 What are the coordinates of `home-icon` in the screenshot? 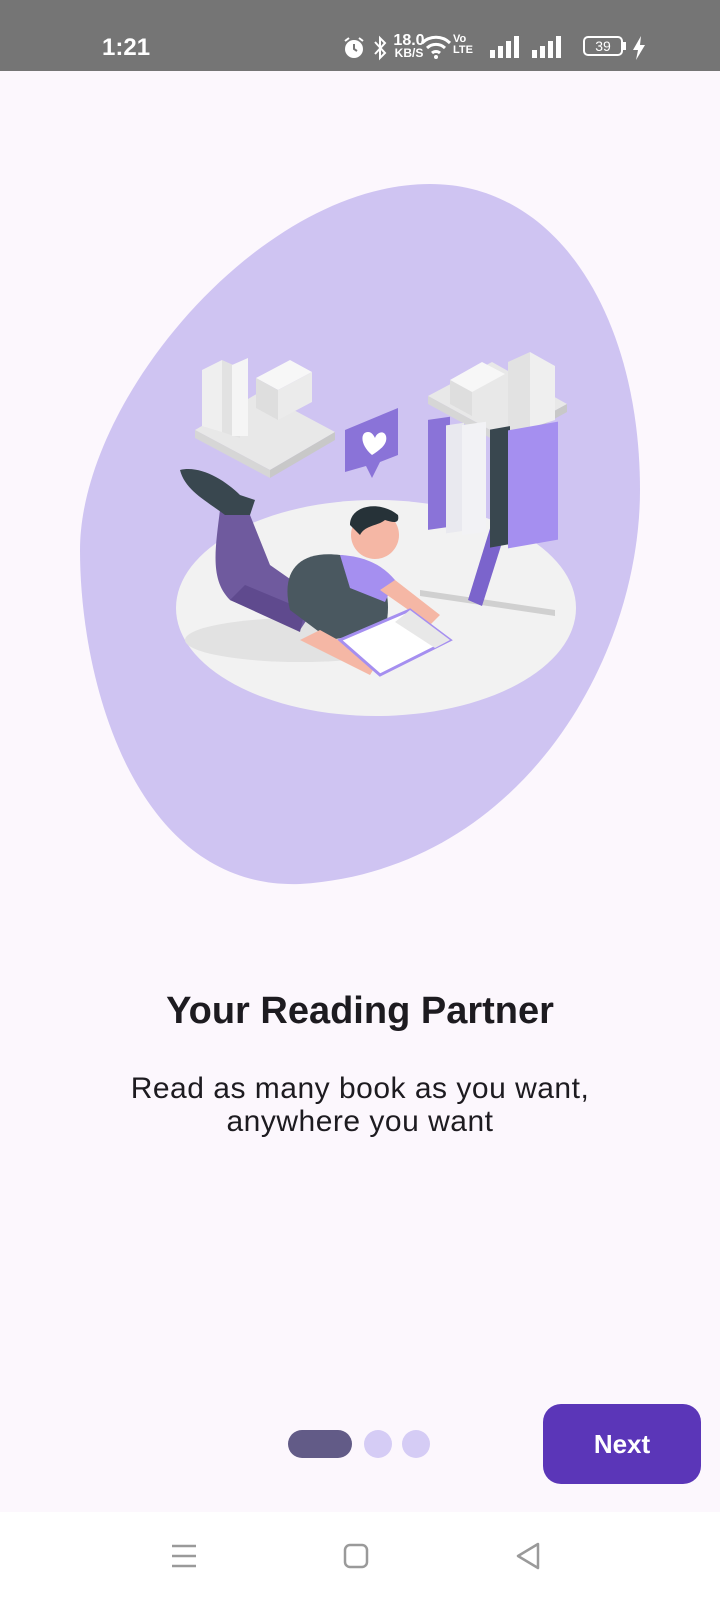 It's located at (356, 1556).